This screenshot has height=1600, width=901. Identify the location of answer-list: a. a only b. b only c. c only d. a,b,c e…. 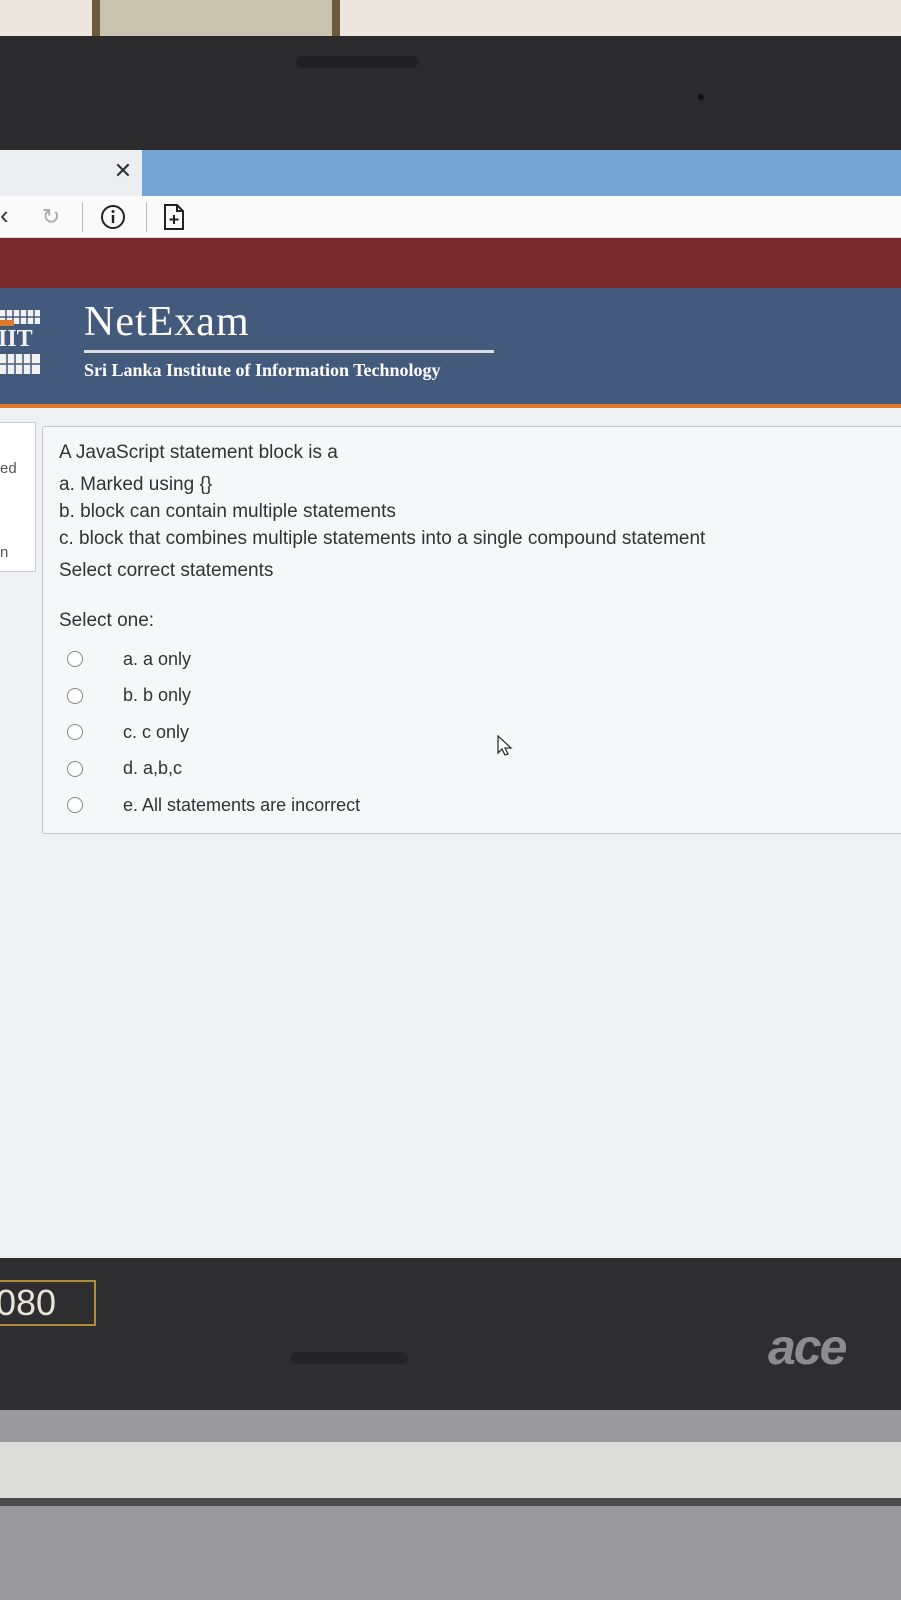
(211, 732).